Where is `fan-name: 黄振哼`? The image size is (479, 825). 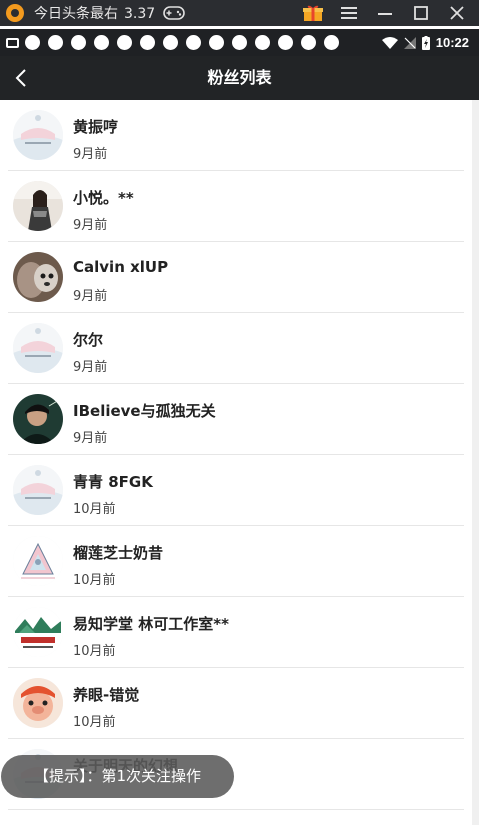 fan-name: 黄振哼 is located at coordinates (95, 126).